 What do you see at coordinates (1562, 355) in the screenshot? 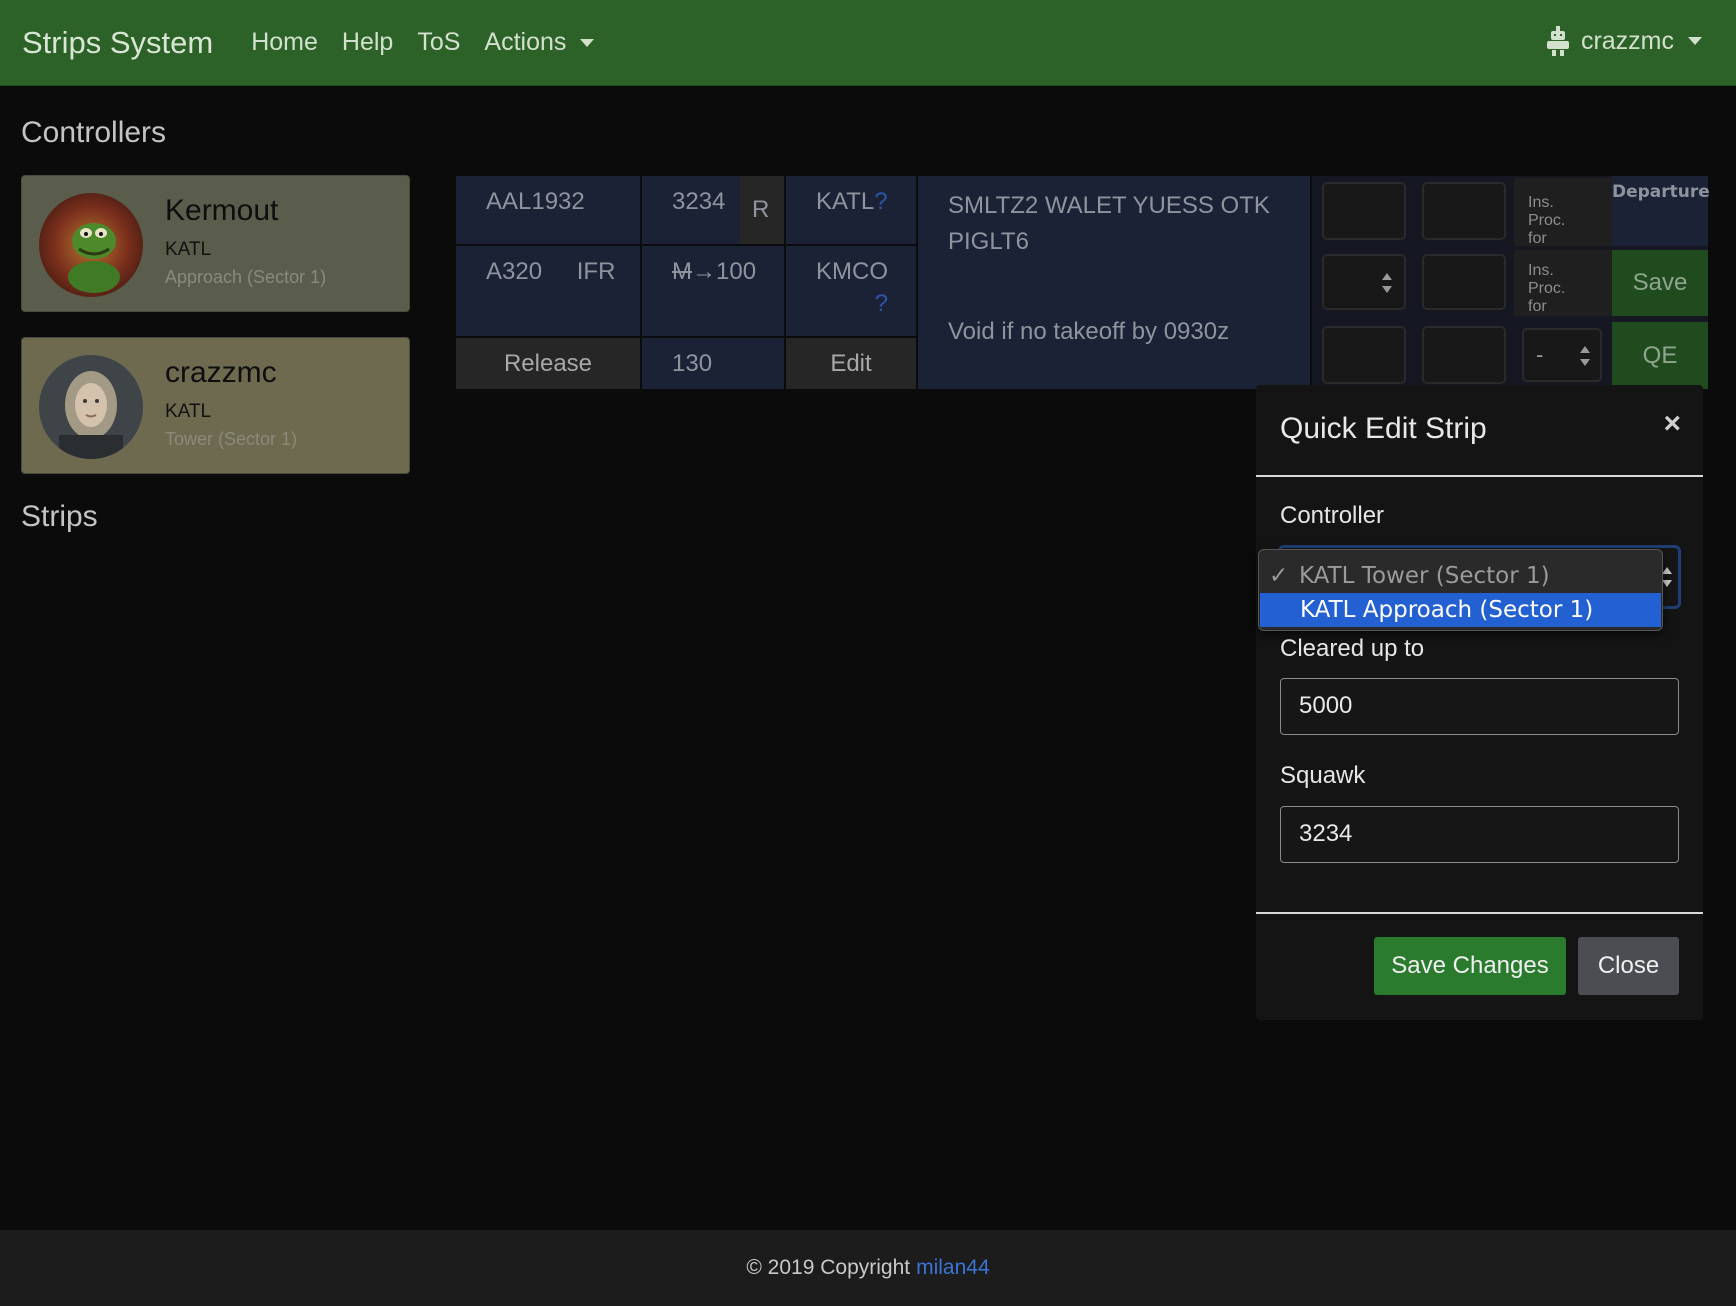
I see `strip-dash-select: -` at bounding box center [1562, 355].